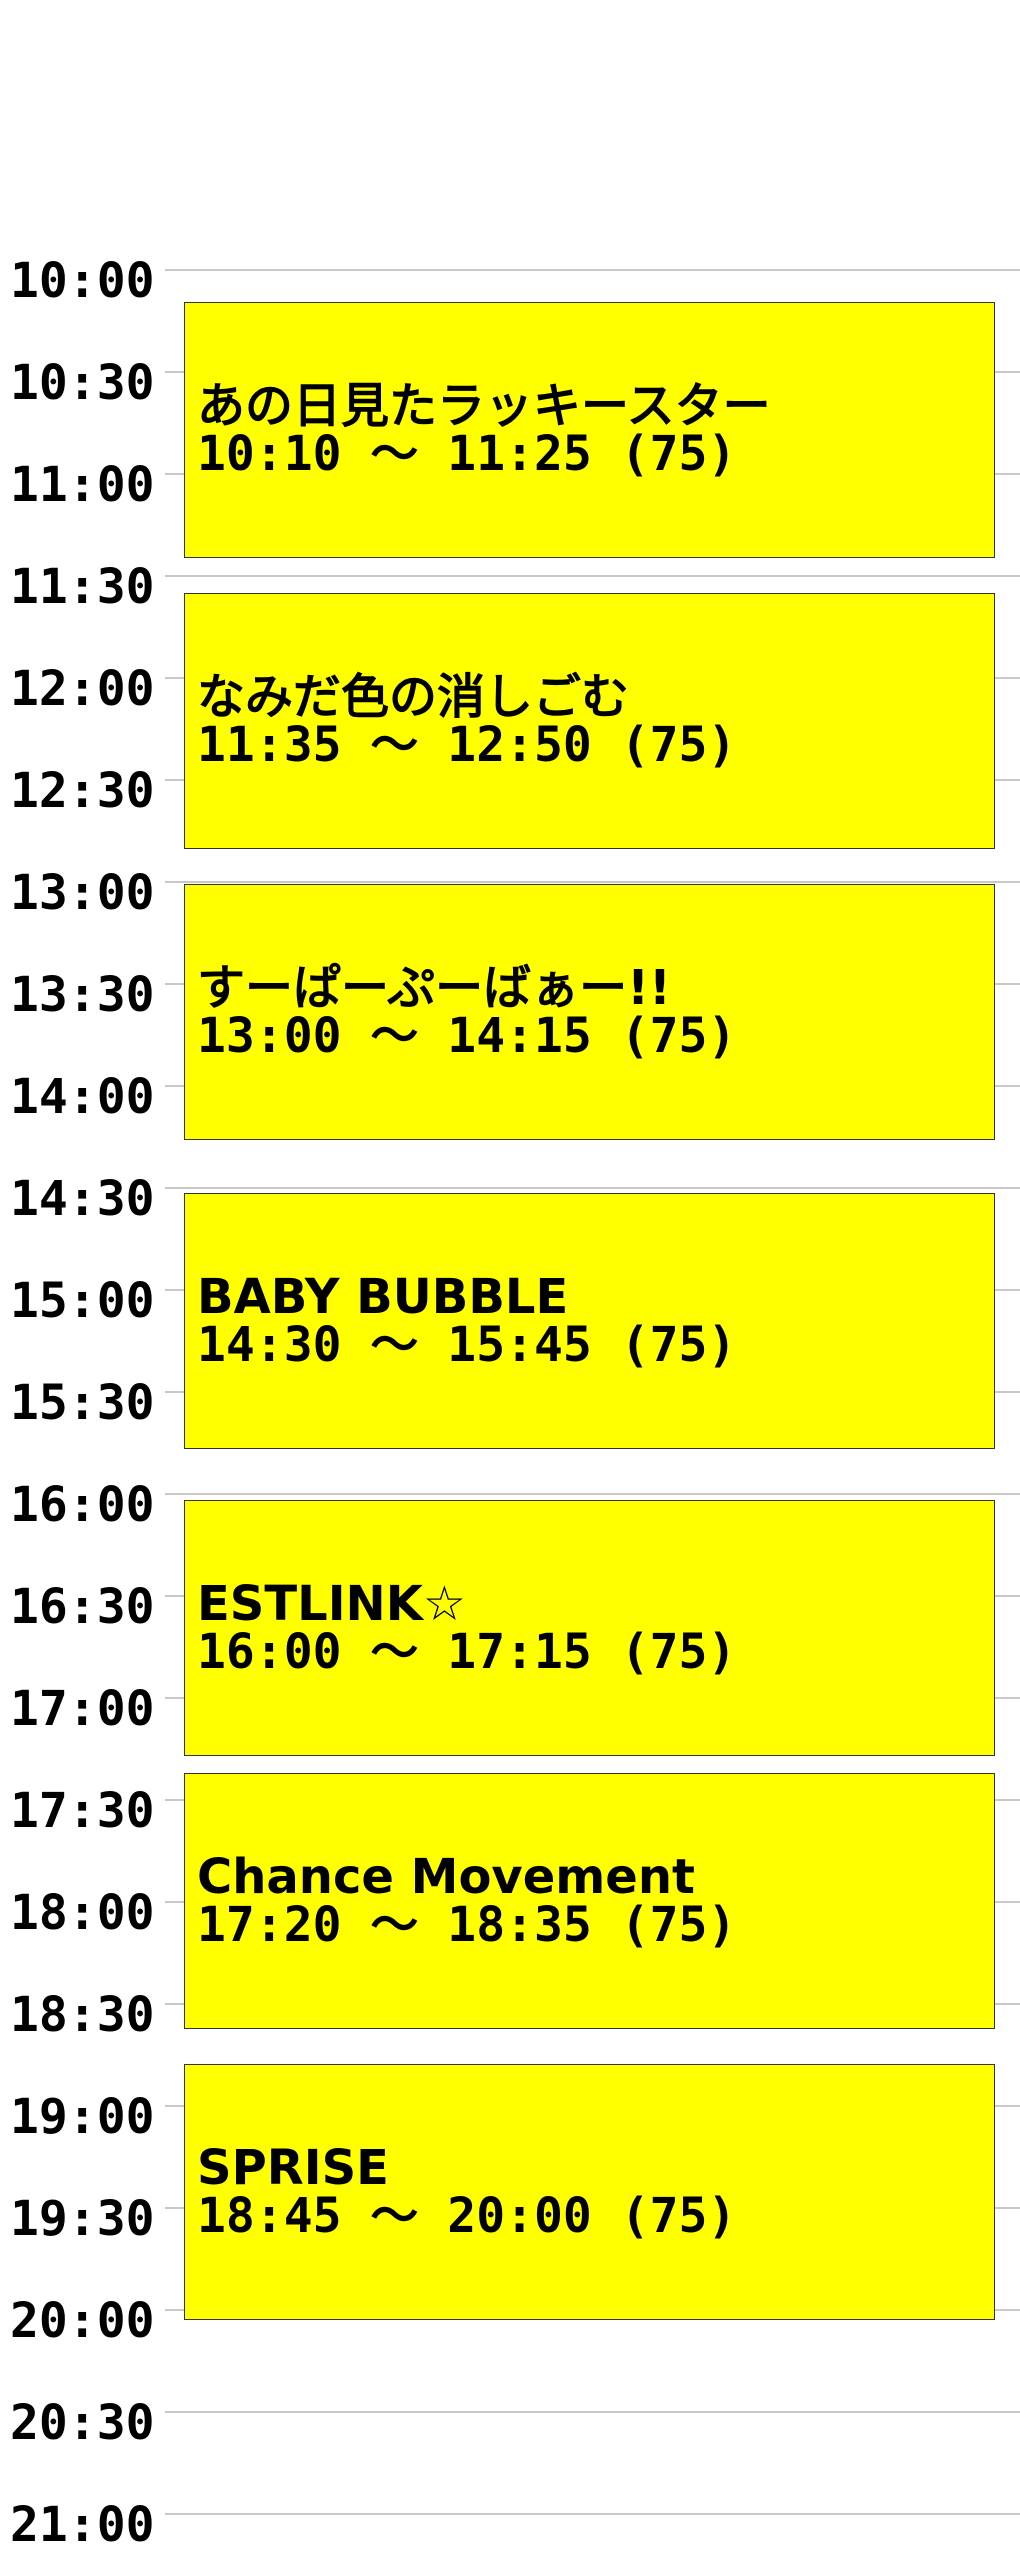  I want to click on time-label: 14:00, so click(82, 1097).